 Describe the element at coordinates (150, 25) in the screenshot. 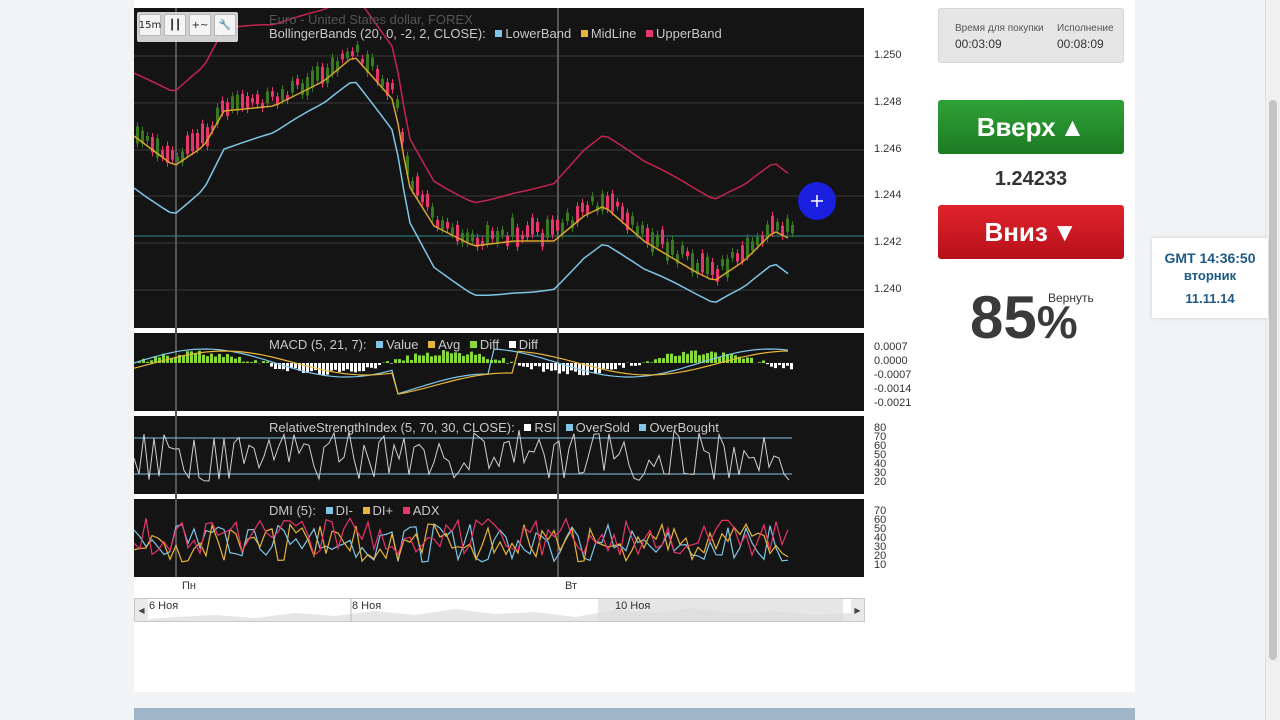

I see `timeframe-button: 15m` at that location.